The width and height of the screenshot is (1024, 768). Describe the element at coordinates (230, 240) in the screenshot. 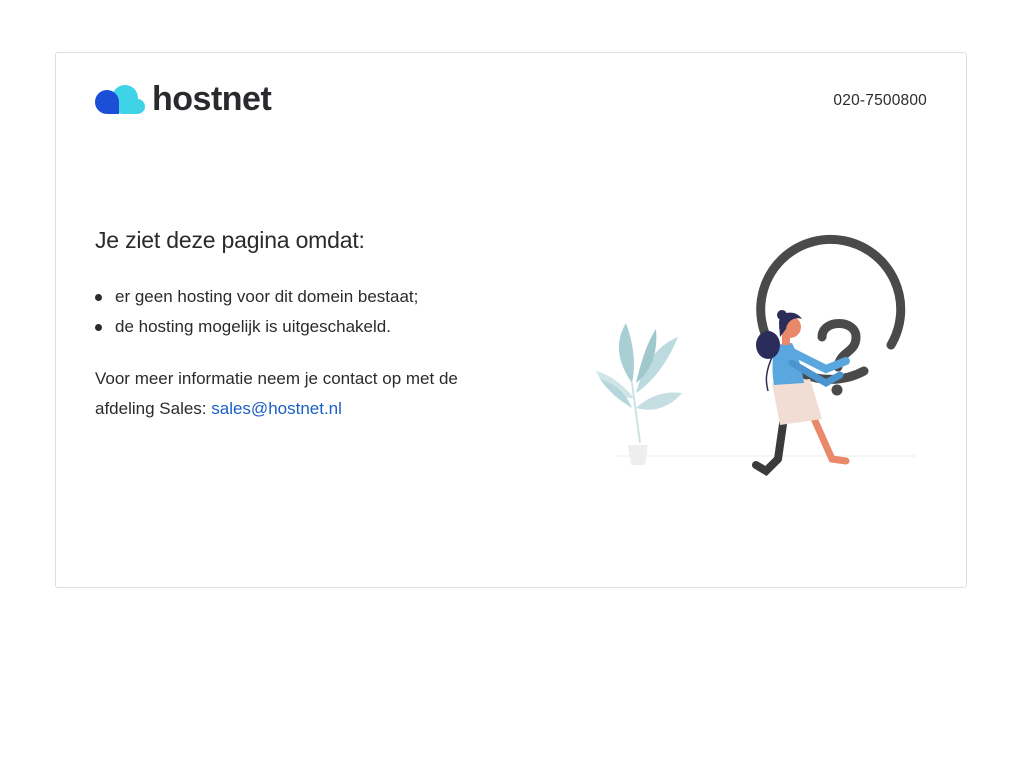

I see `page-heading: Je ziet deze pagina omdat:` at that location.